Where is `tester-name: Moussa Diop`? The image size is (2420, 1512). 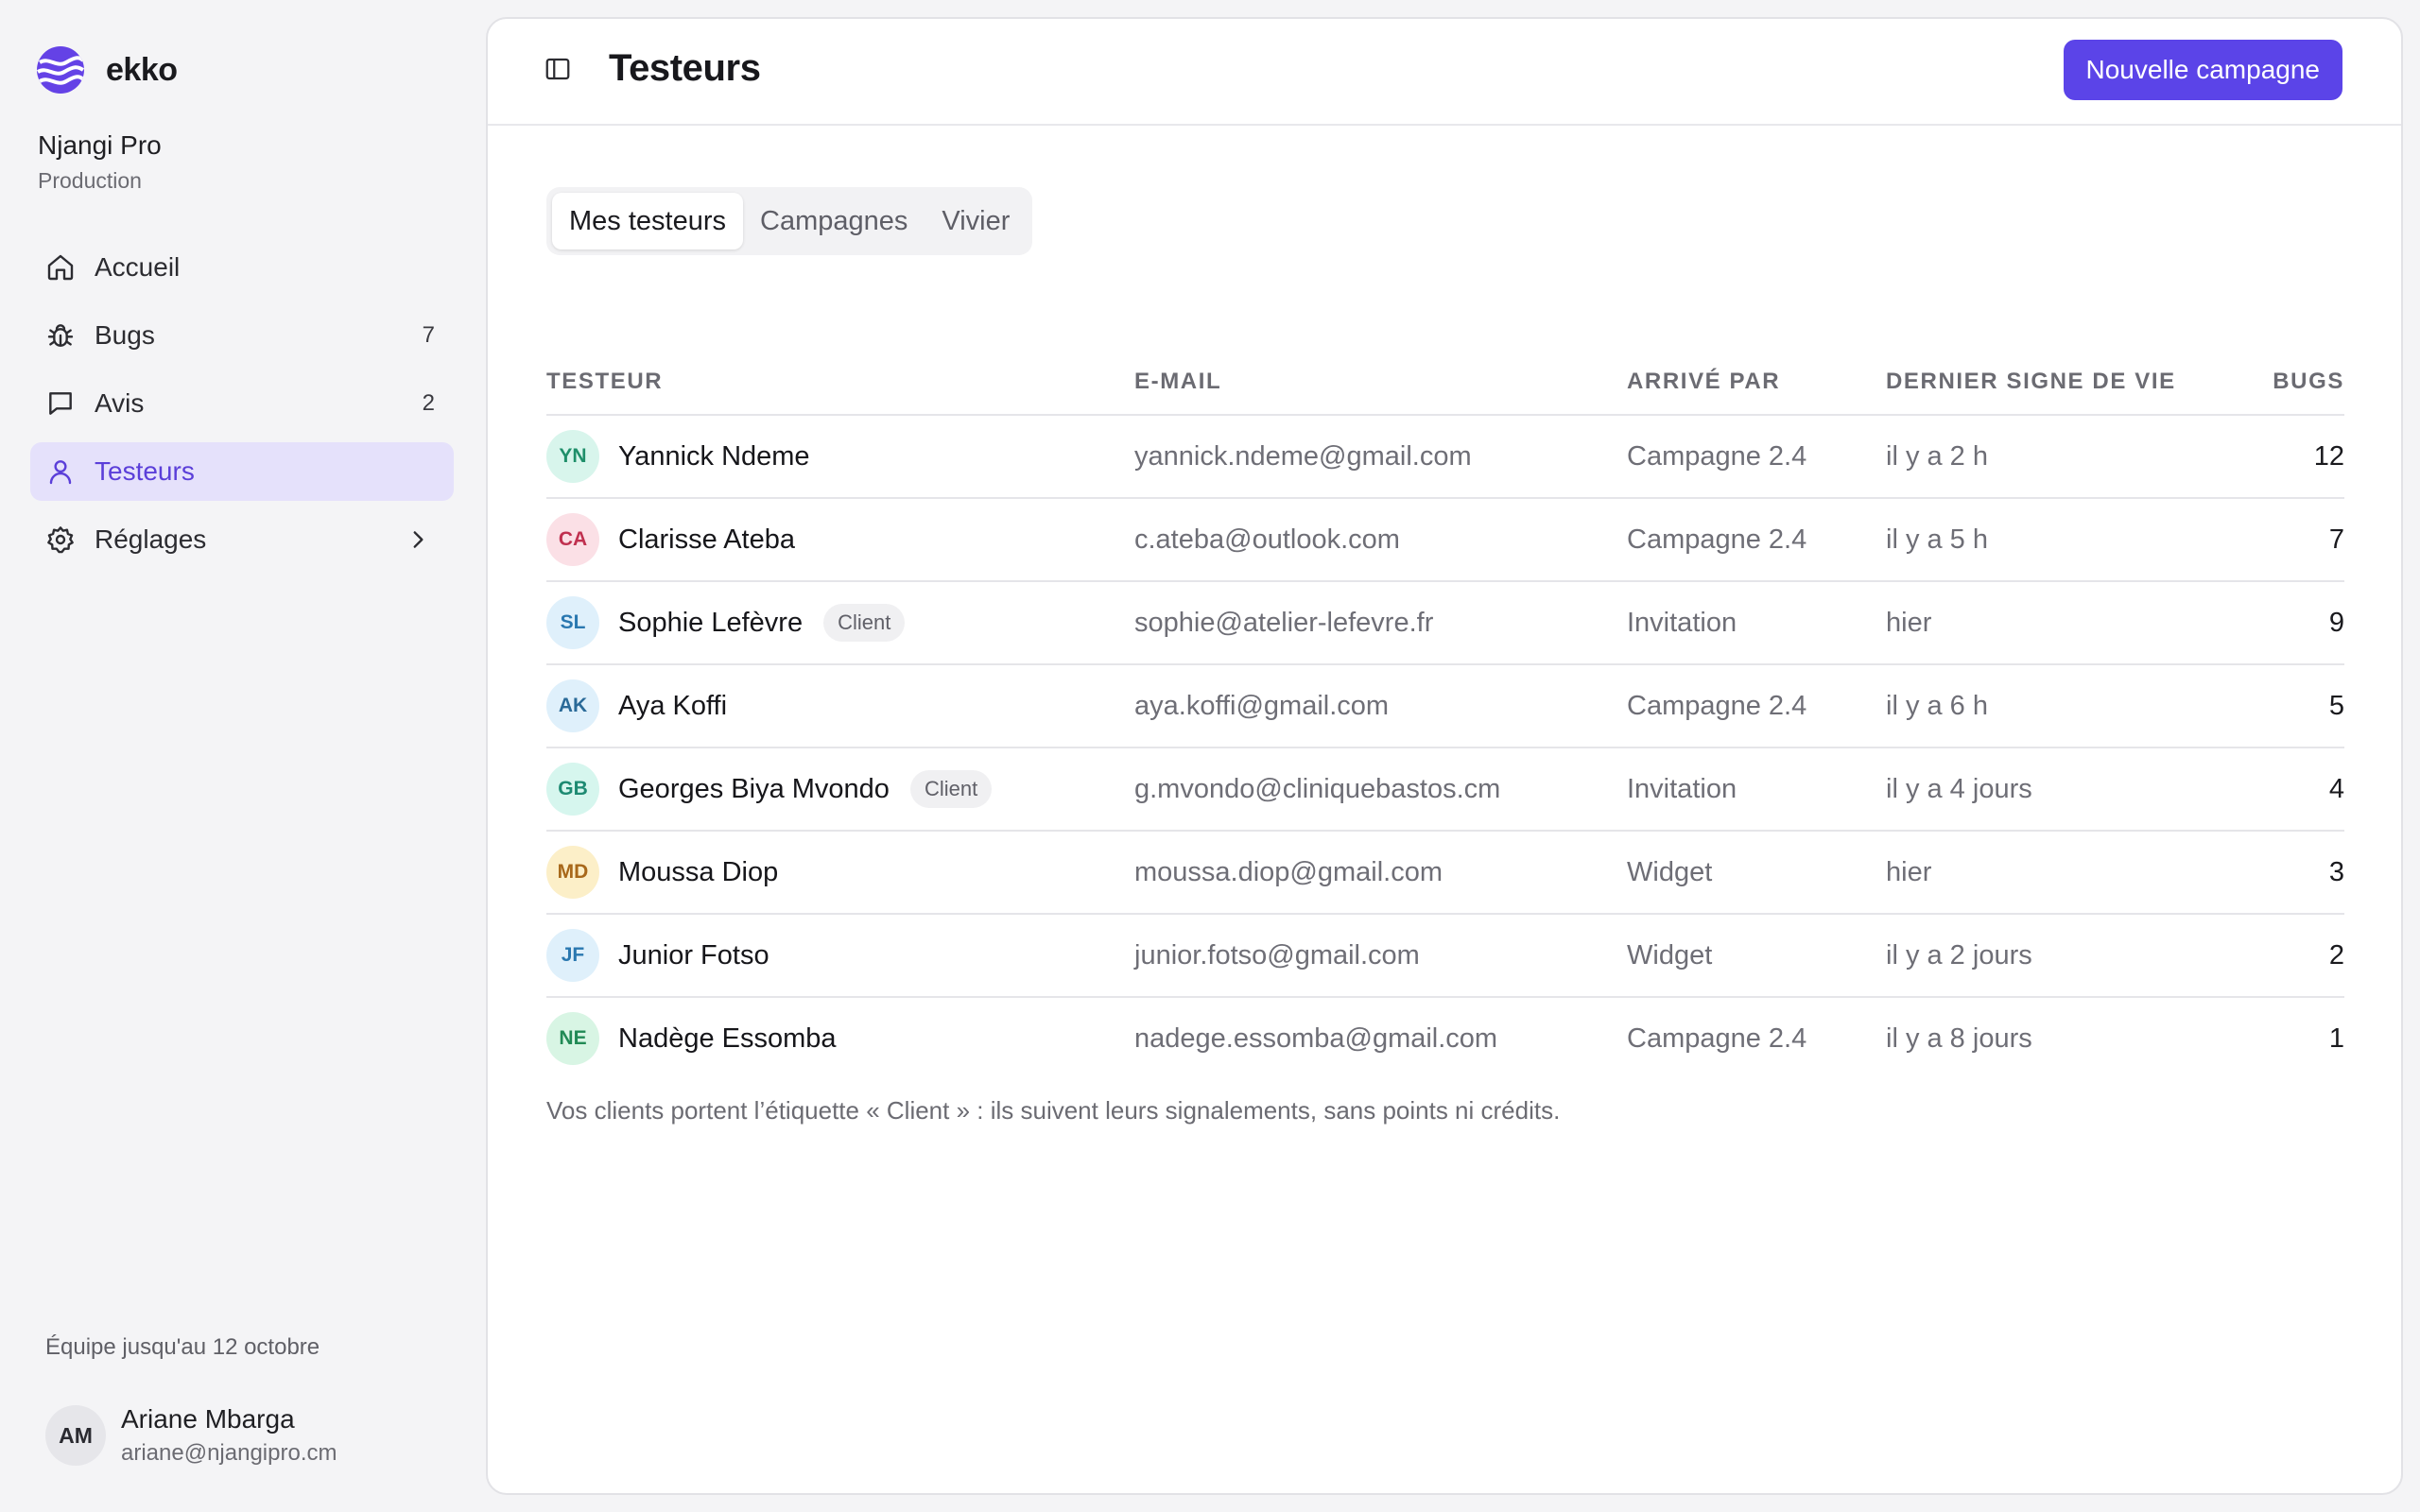 tester-name: Moussa Diop is located at coordinates (698, 871).